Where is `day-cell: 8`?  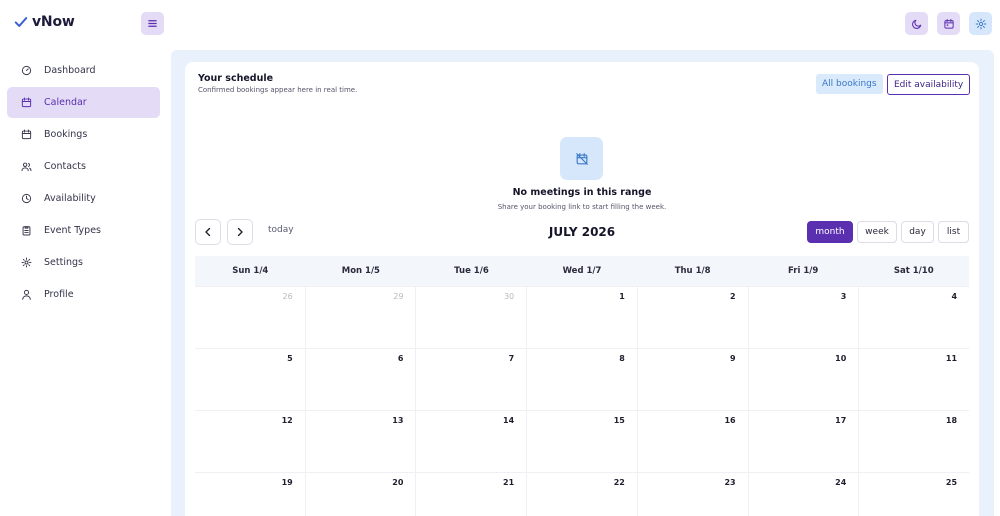
day-cell: 8 is located at coordinates (581, 379).